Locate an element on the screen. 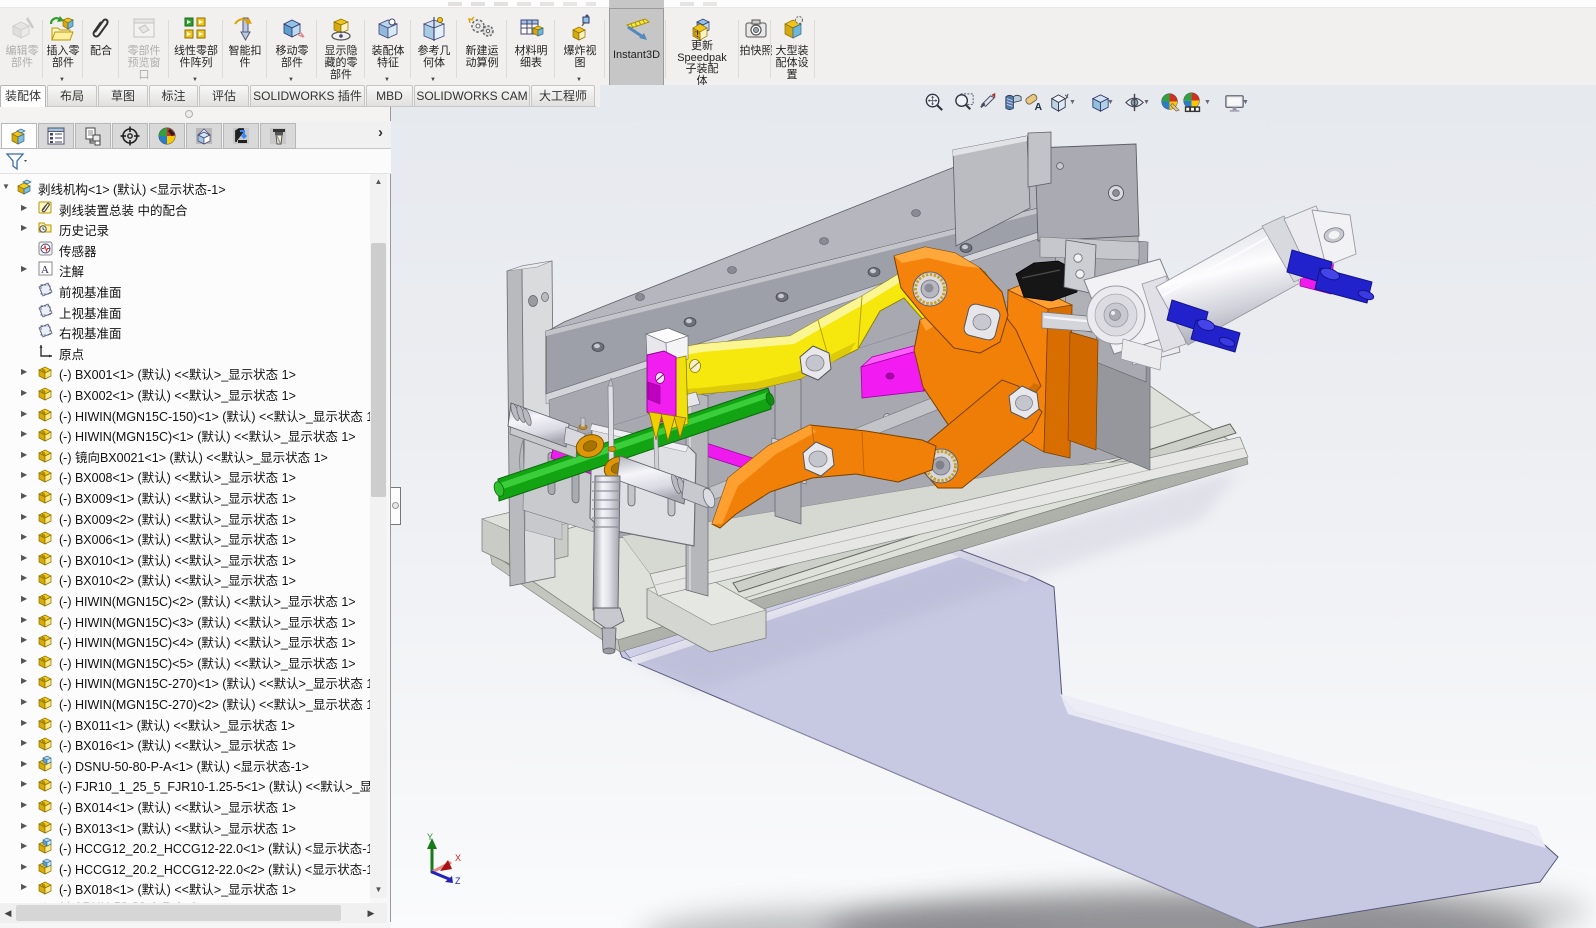 The image size is (1596, 928). svg-text: A is located at coordinates (45, 270).